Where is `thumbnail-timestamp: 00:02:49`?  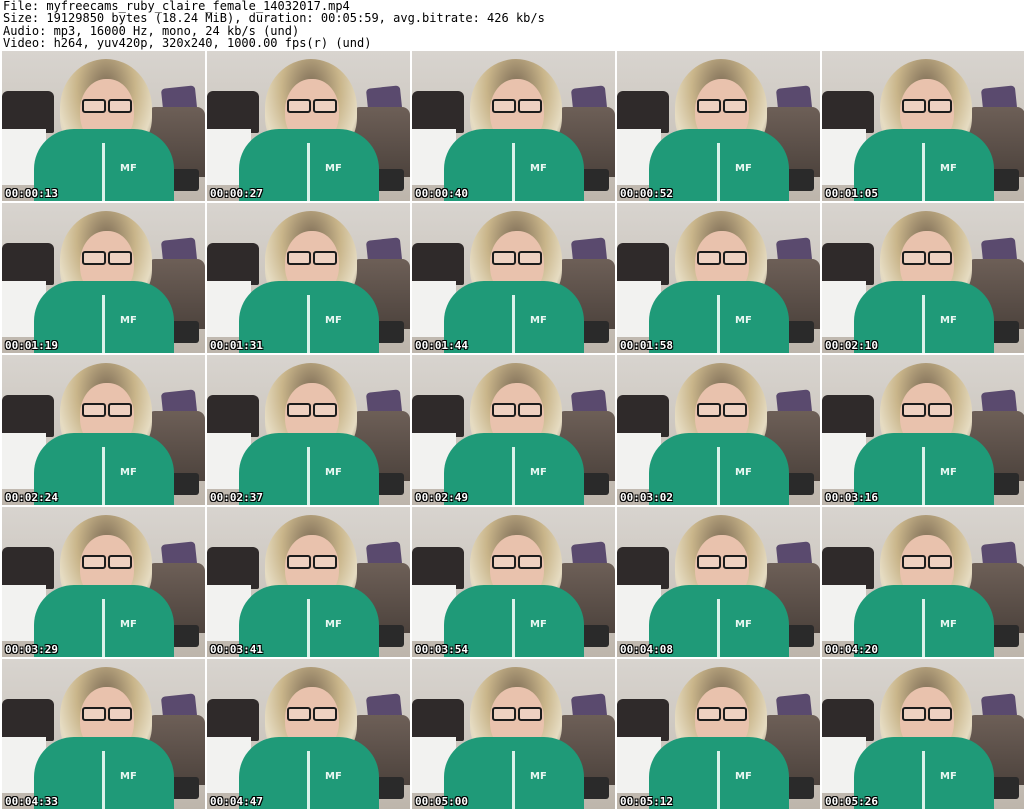
thumbnail-timestamp: 00:02:49 is located at coordinates (441, 497).